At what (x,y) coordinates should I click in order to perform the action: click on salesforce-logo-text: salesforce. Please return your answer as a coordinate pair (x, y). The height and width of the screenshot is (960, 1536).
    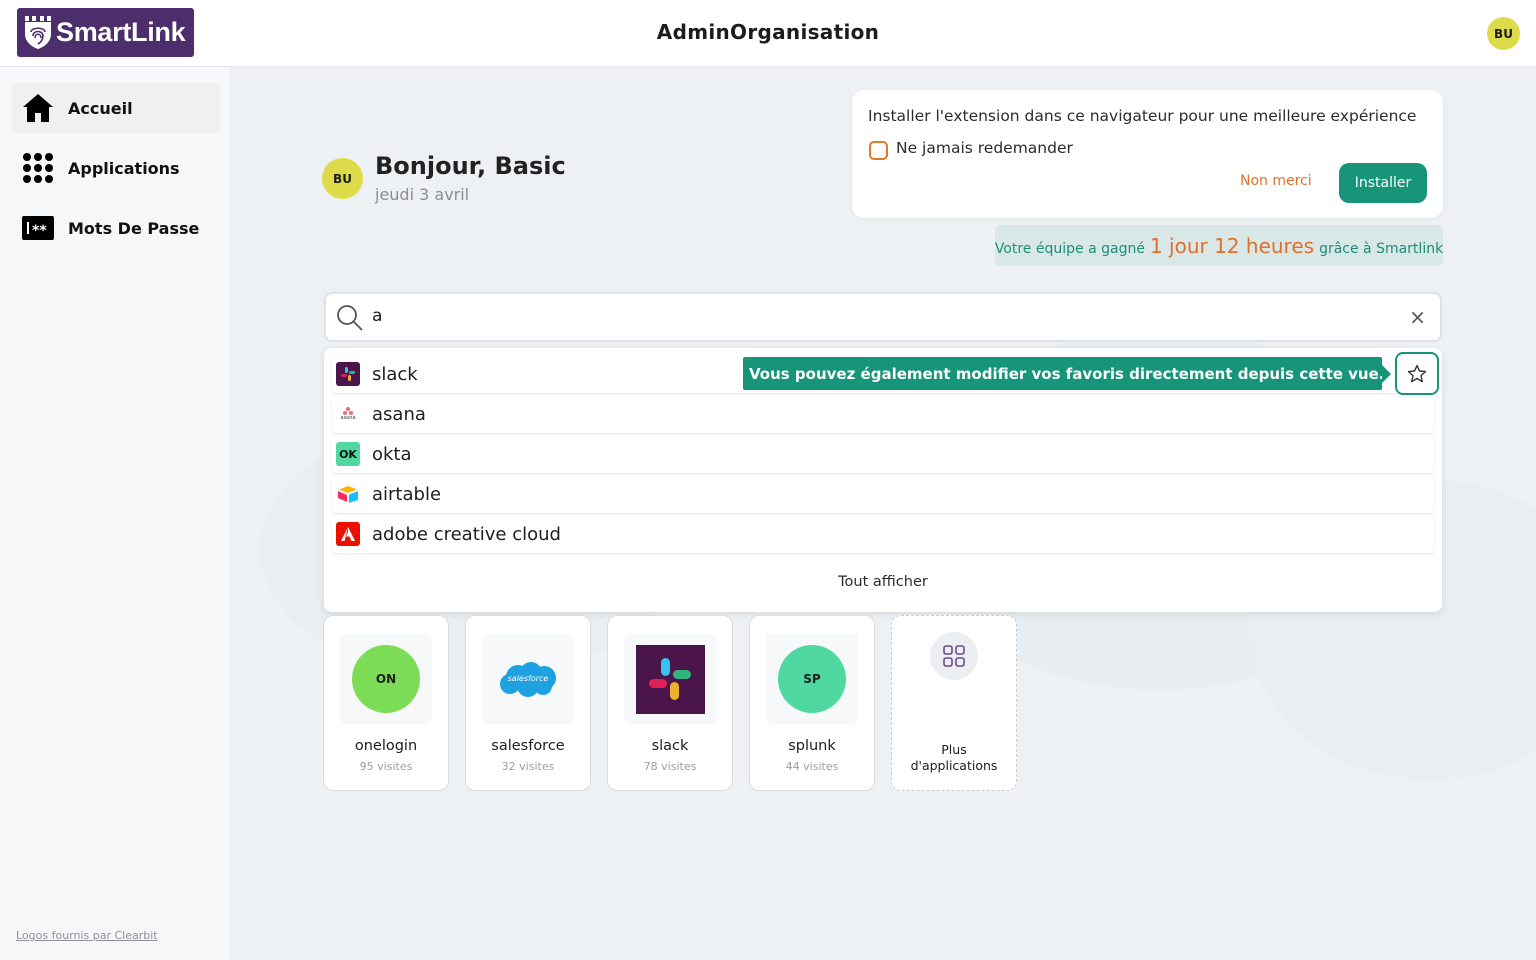
    Looking at the image, I should click on (528, 678).